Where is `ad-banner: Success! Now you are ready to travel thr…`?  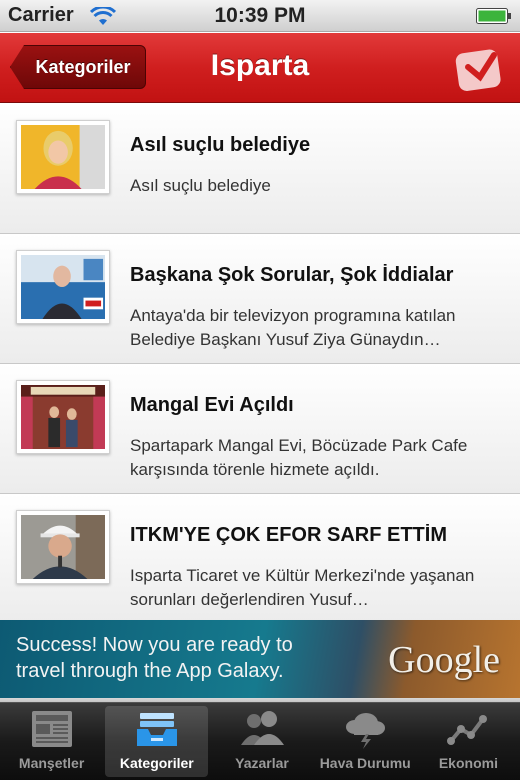
ad-banner: Success! Now you are ready to travel thr… is located at coordinates (260, 659).